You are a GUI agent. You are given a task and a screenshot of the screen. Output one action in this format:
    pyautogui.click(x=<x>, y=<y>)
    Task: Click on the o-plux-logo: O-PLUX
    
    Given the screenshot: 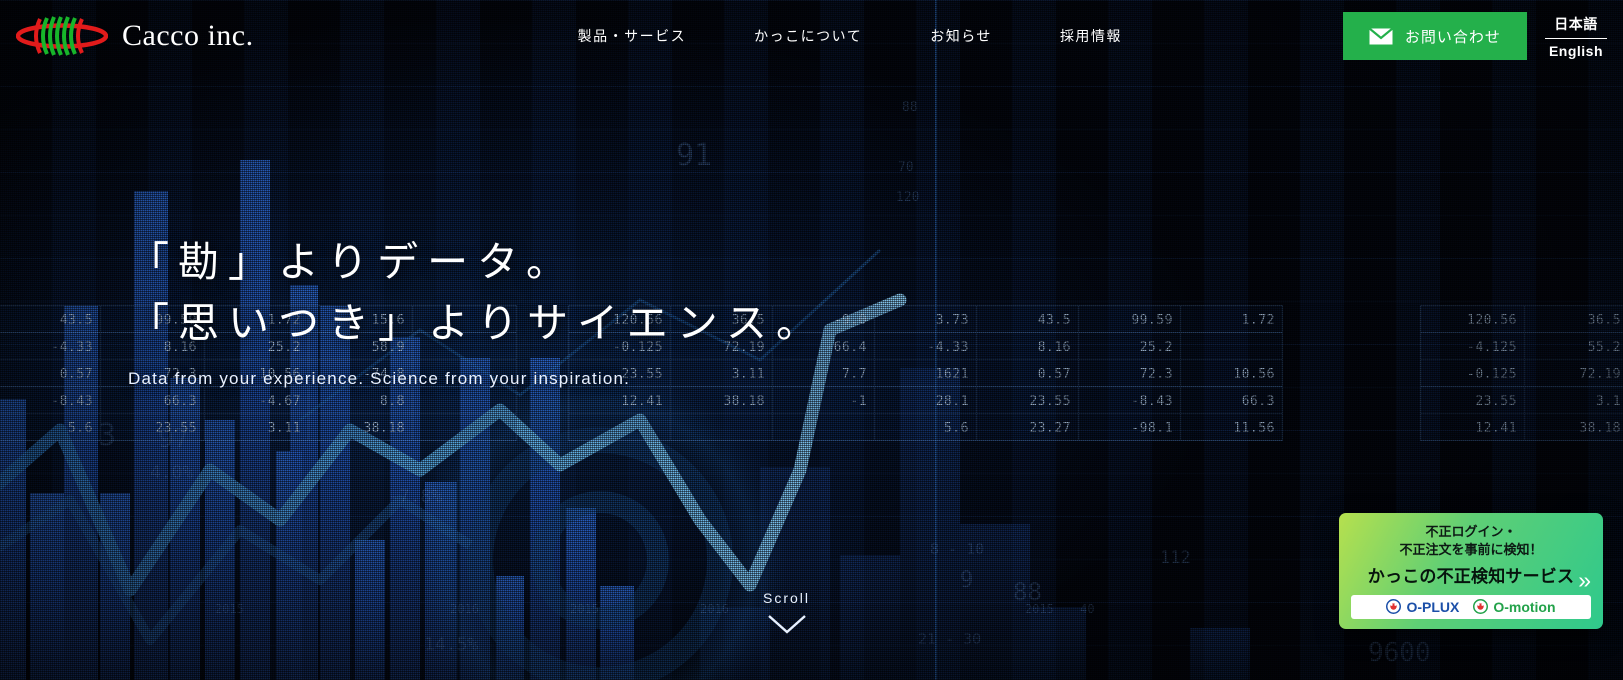 What is the action you would take?
    pyautogui.click(x=1422, y=607)
    